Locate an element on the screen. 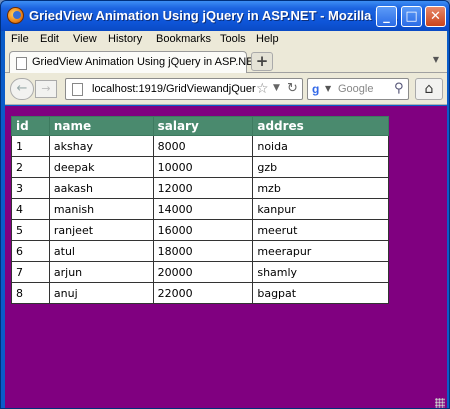  url-bar: localhost:1919/GridViewandjQuer ☆ ▼ ↻ is located at coordinates (184, 89).